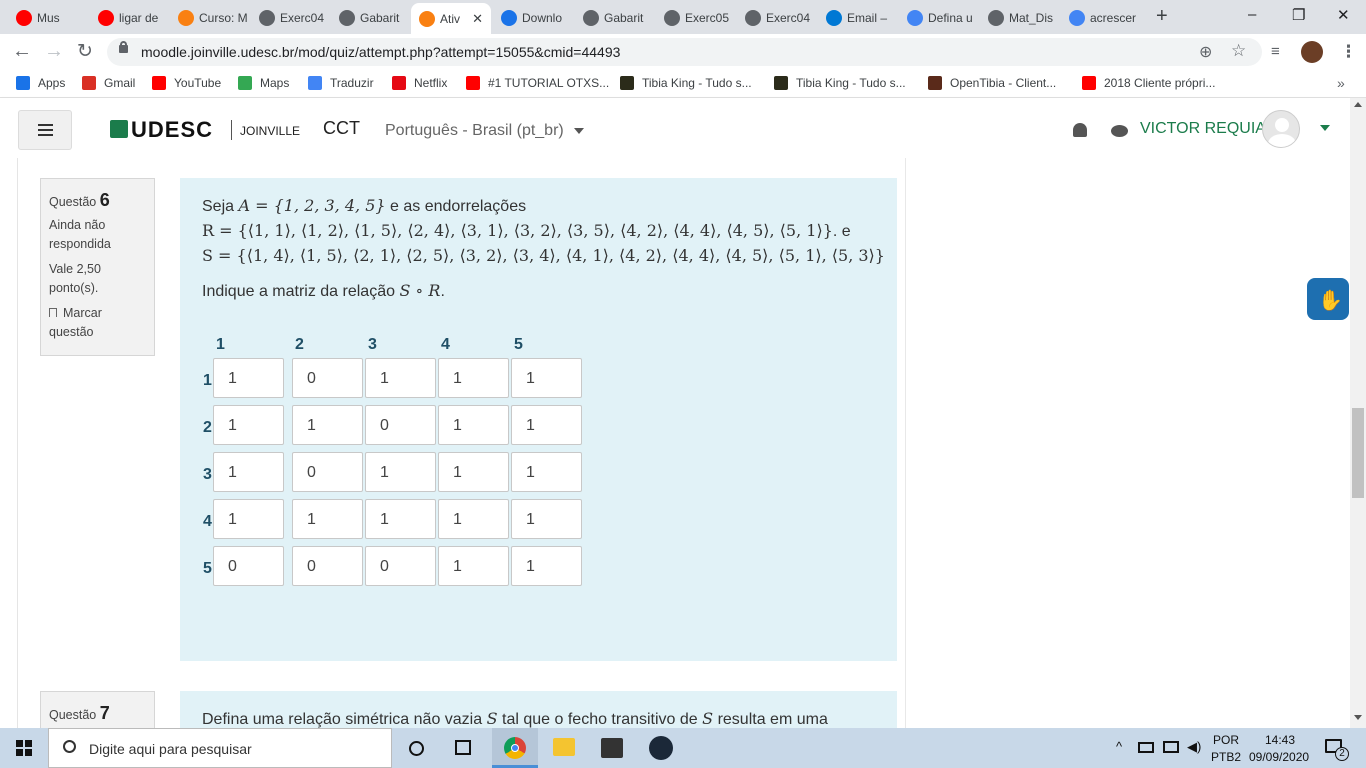 The width and height of the screenshot is (1366, 768). I want to click on scroll-thumb, so click(1358, 453).